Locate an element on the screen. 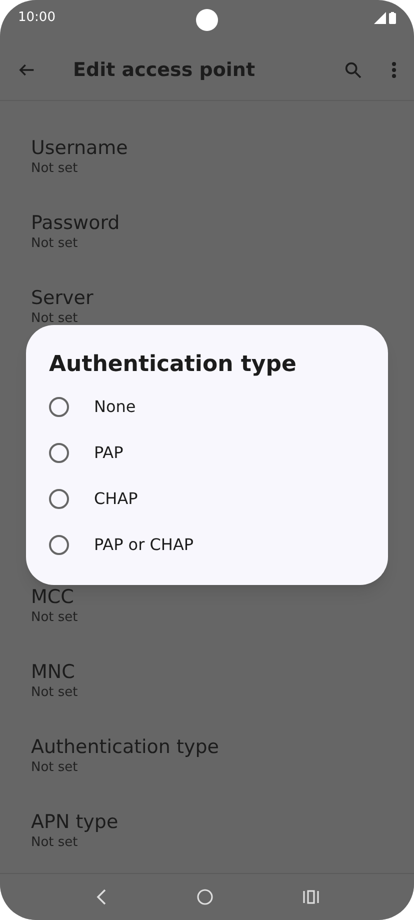 This screenshot has width=414, height=920. battery-icon is located at coordinates (392, 18).